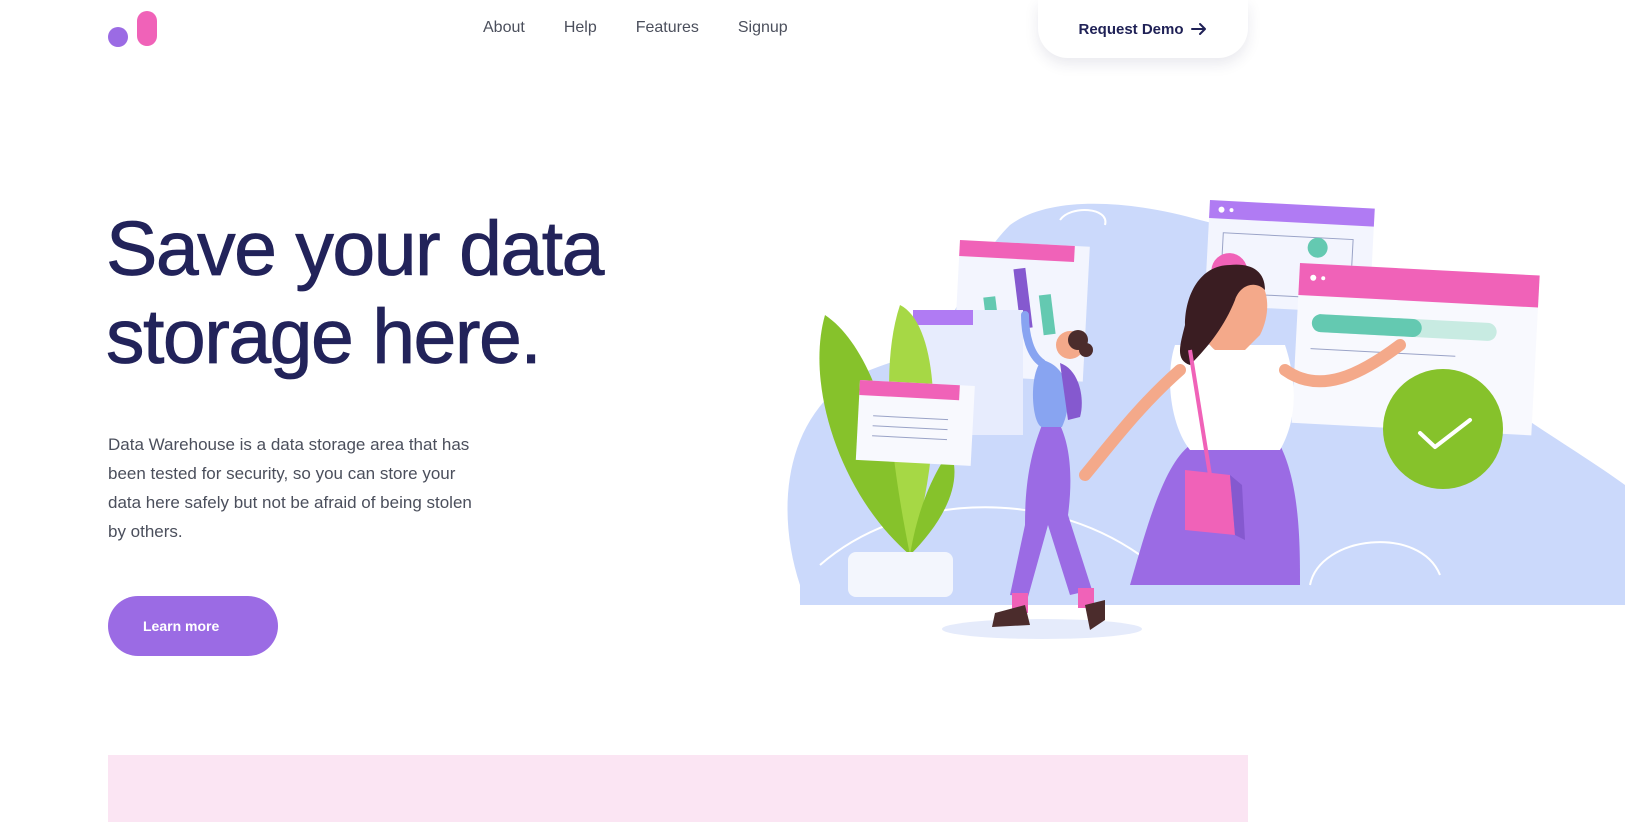 The image size is (1625, 822). I want to click on navbar: About Help Features Signup Request Demo, so click(812, 30).